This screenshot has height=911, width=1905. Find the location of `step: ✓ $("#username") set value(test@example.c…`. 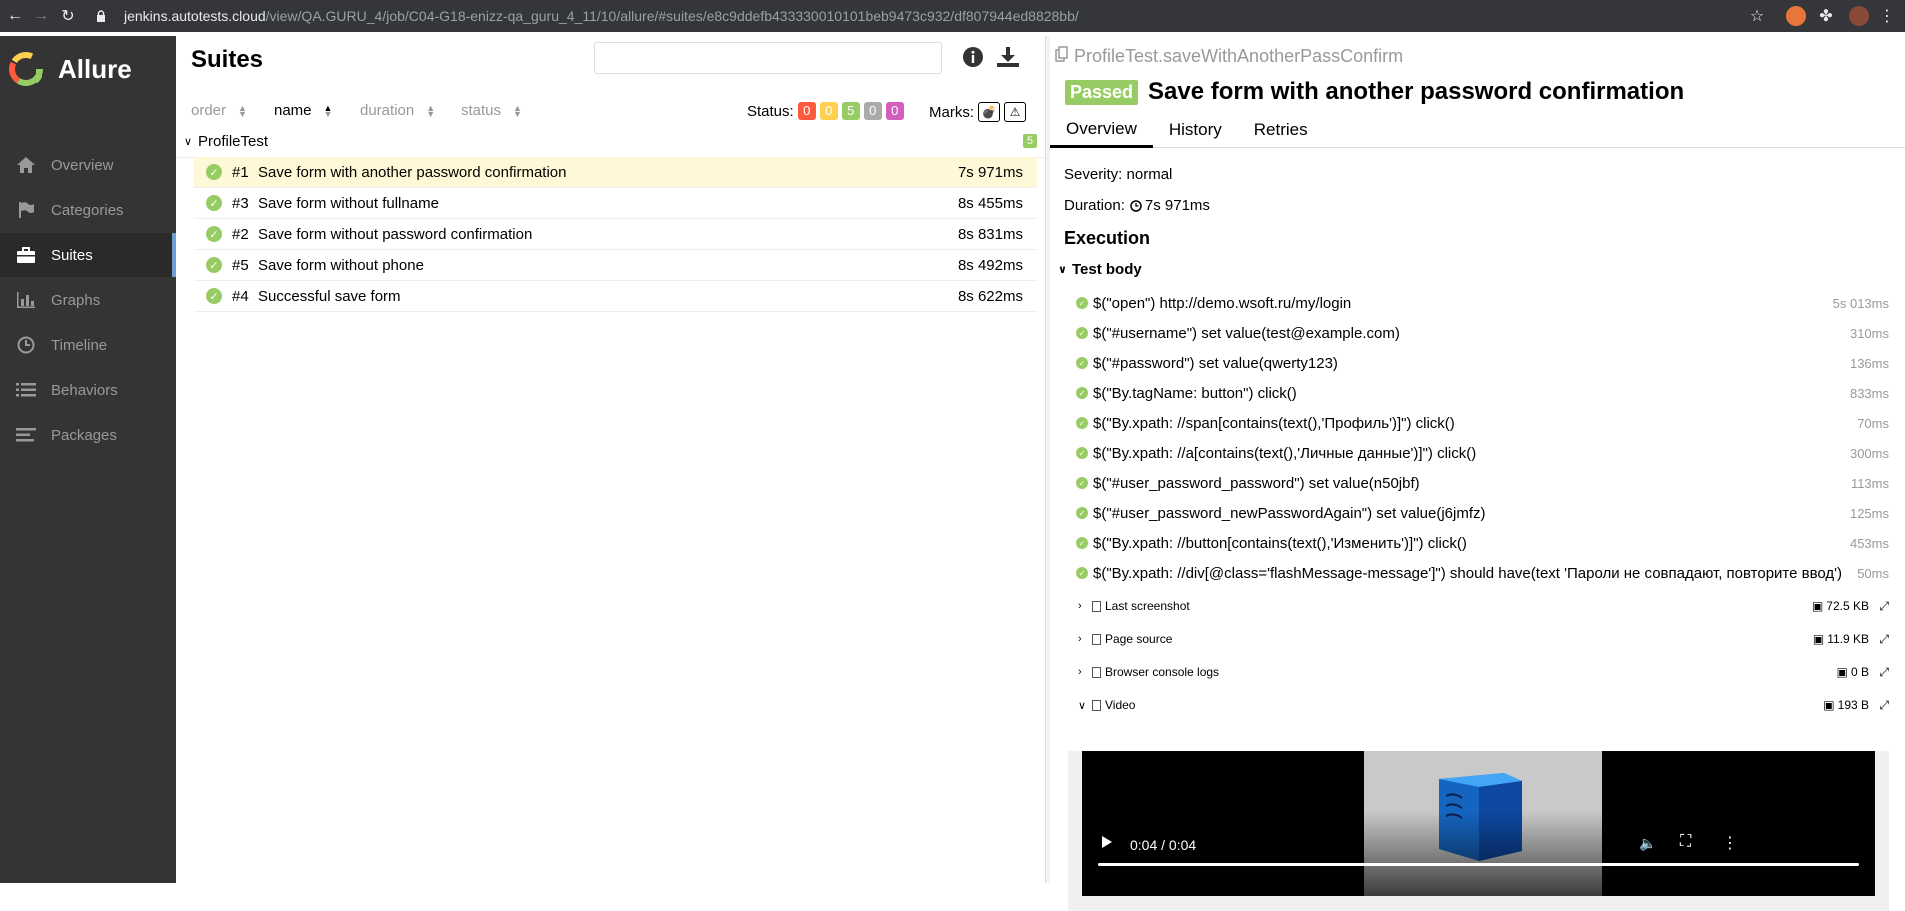

step: ✓ $("#username") set value(test@example.c… is located at coordinates (1482, 333).